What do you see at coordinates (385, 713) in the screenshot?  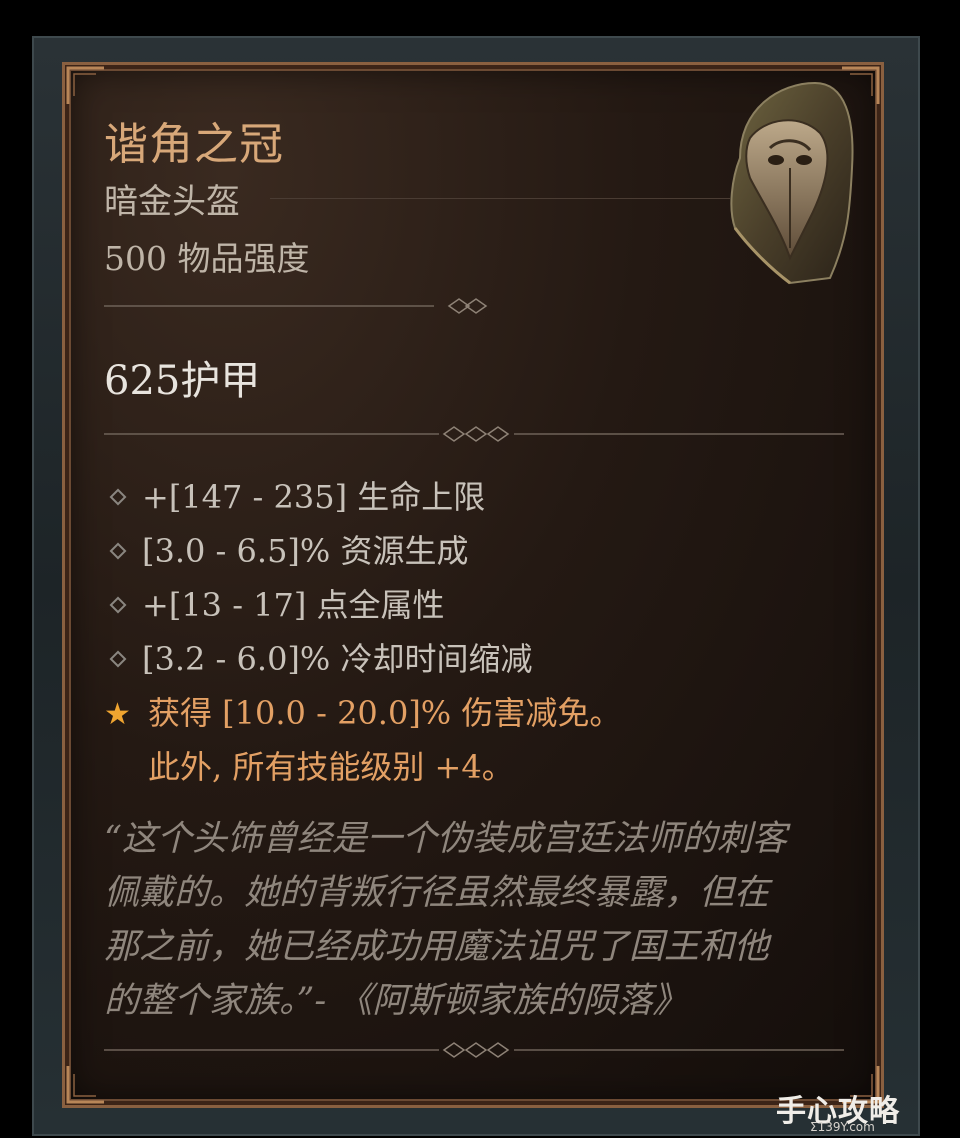 I see `legendary-line-1: 获得 [10.0 - 20.0]% 伤害减免。` at bounding box center [385, 713].